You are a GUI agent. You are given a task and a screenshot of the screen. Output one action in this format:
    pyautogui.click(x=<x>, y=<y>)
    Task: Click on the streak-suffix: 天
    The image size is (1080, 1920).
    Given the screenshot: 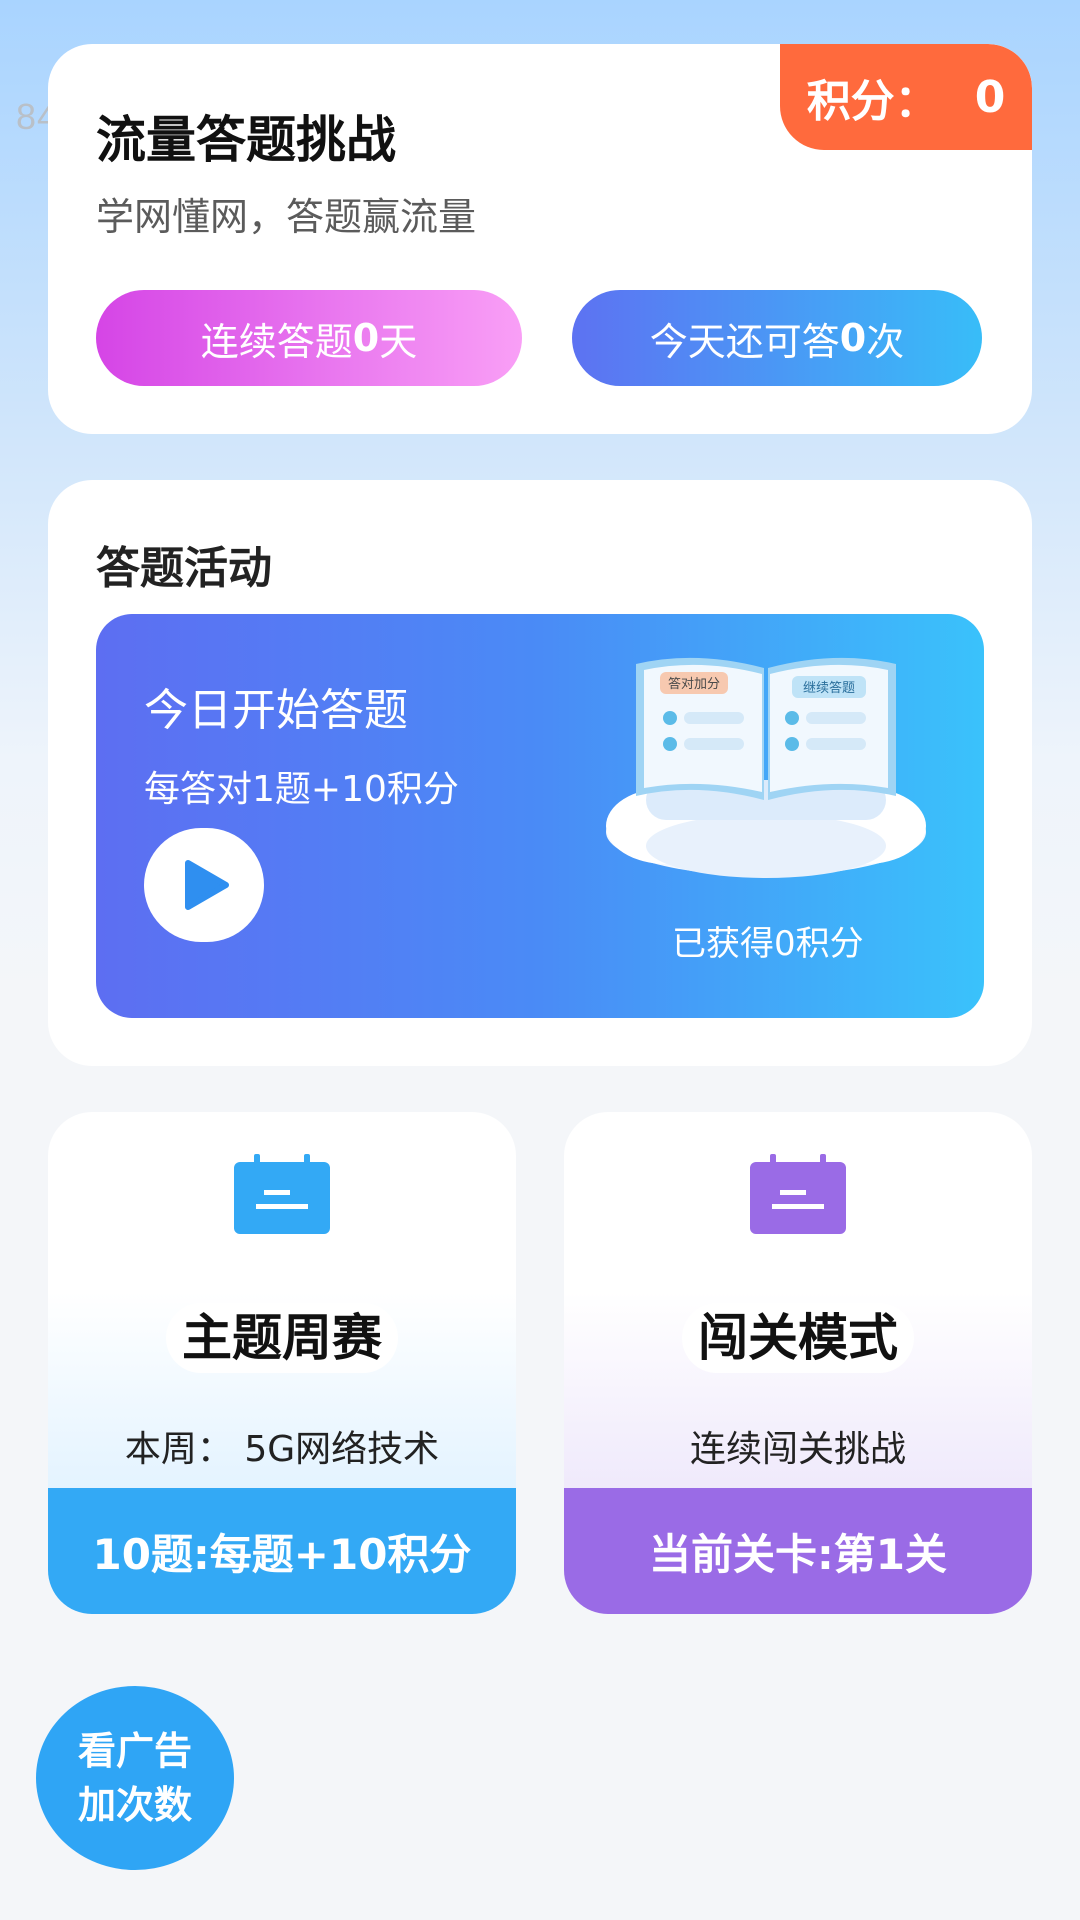 What is the action you would take?
    pyautogui.click(x=398, y=341)
    